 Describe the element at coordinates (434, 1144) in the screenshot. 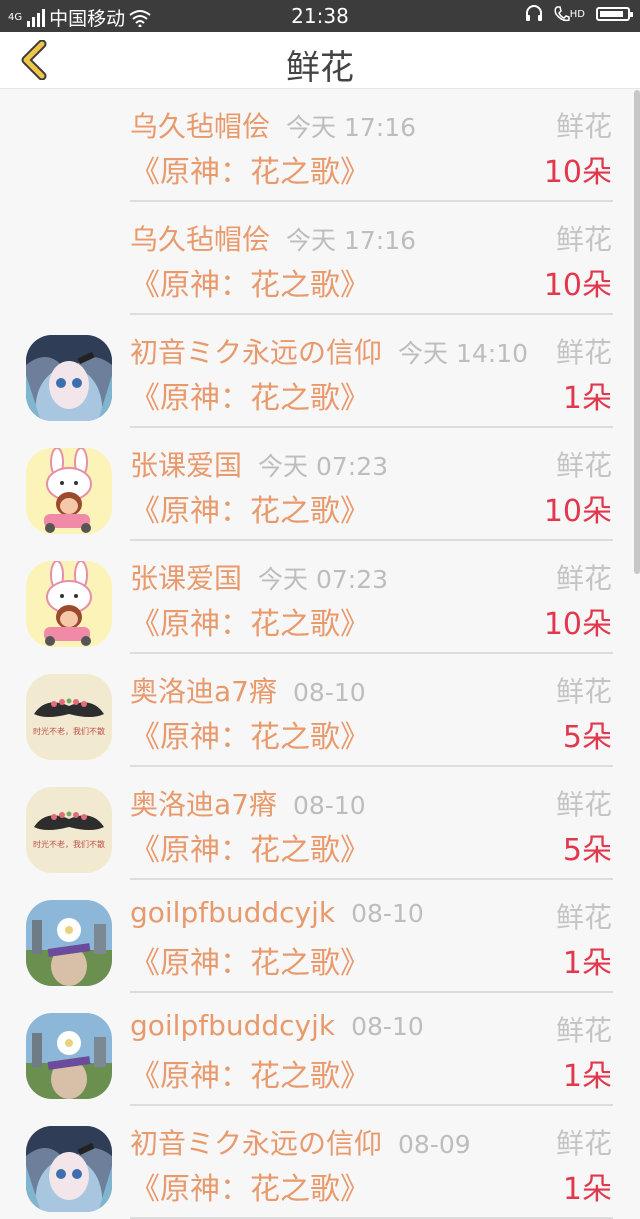

I see `send-time: 08-09` at that location.